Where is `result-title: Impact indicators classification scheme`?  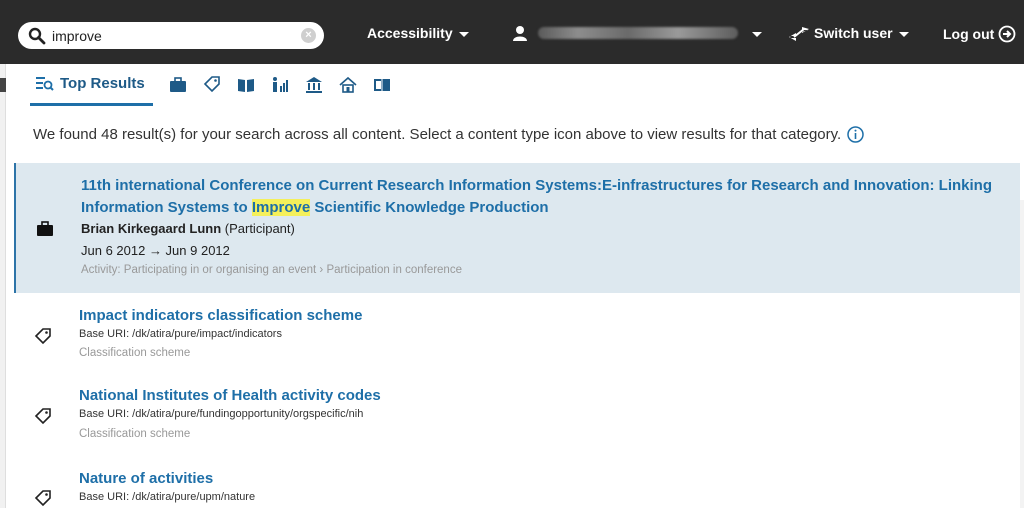 result-title: Impact indicators classification scheme is located at coordinates (220, 316).